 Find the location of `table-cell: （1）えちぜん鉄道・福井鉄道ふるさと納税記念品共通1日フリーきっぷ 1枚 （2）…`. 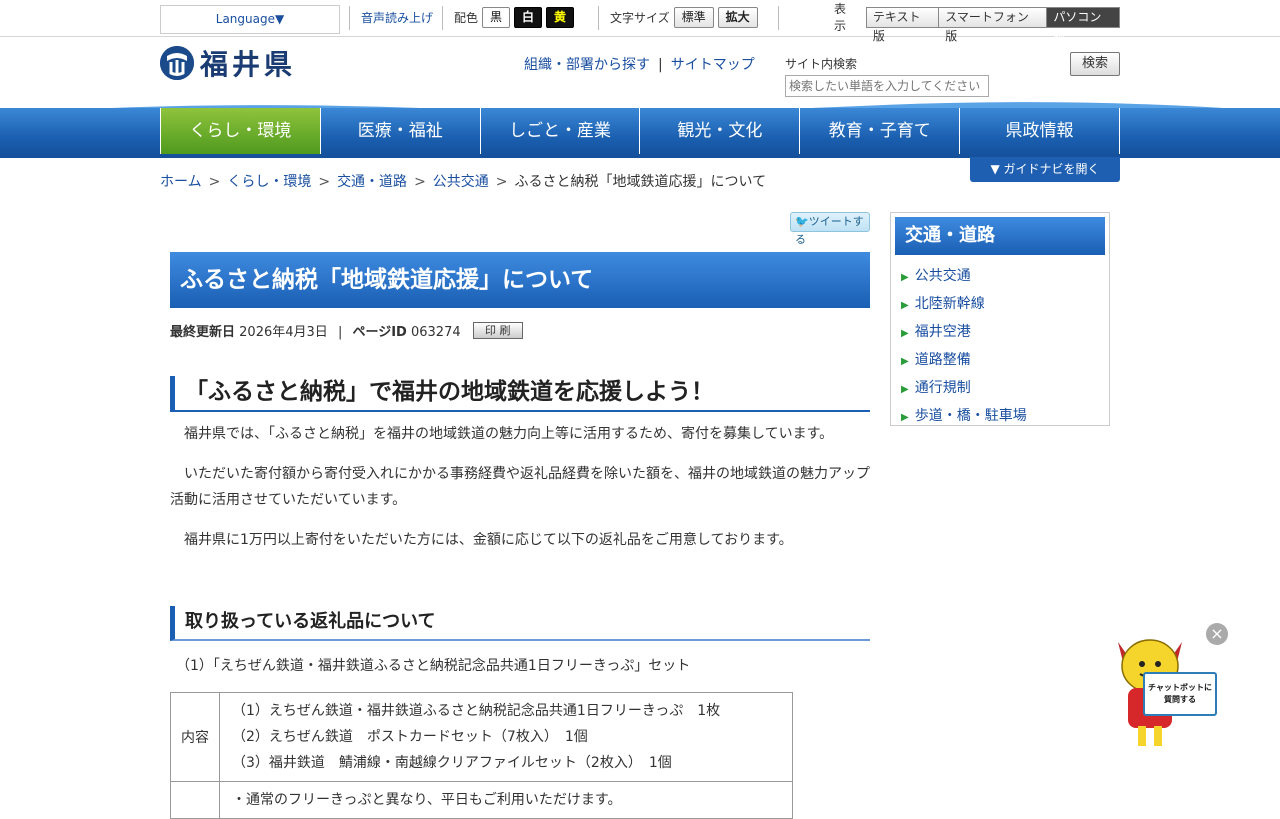

table-cell: （1）えちぜん鉄道・福井鉄道ふるさと納税記念品共通1日フリーきっぷ 1枚 （2）… is located at coordinates (506, 737).